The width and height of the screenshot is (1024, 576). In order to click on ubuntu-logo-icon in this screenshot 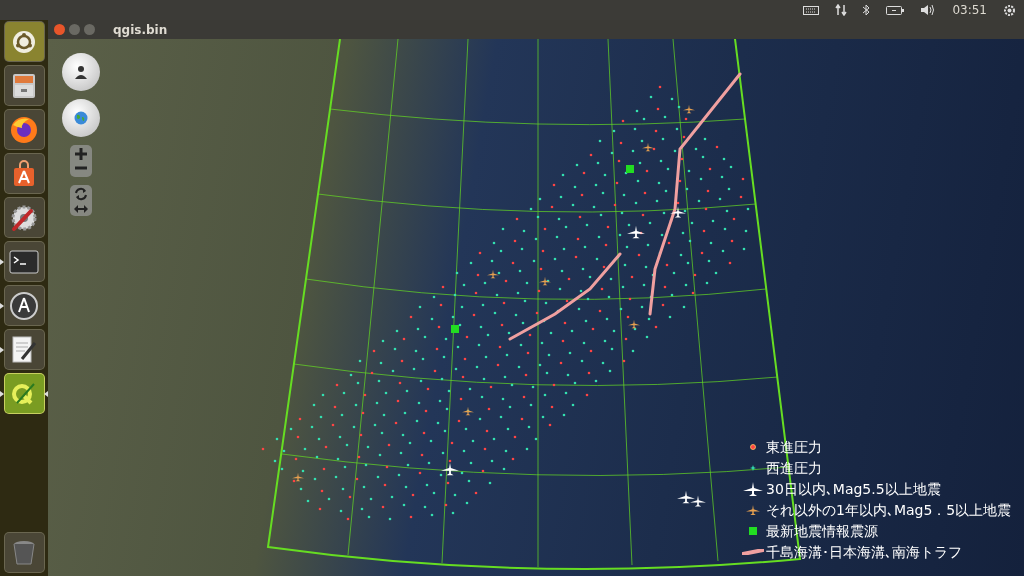, I will do `click(24, 41)`.